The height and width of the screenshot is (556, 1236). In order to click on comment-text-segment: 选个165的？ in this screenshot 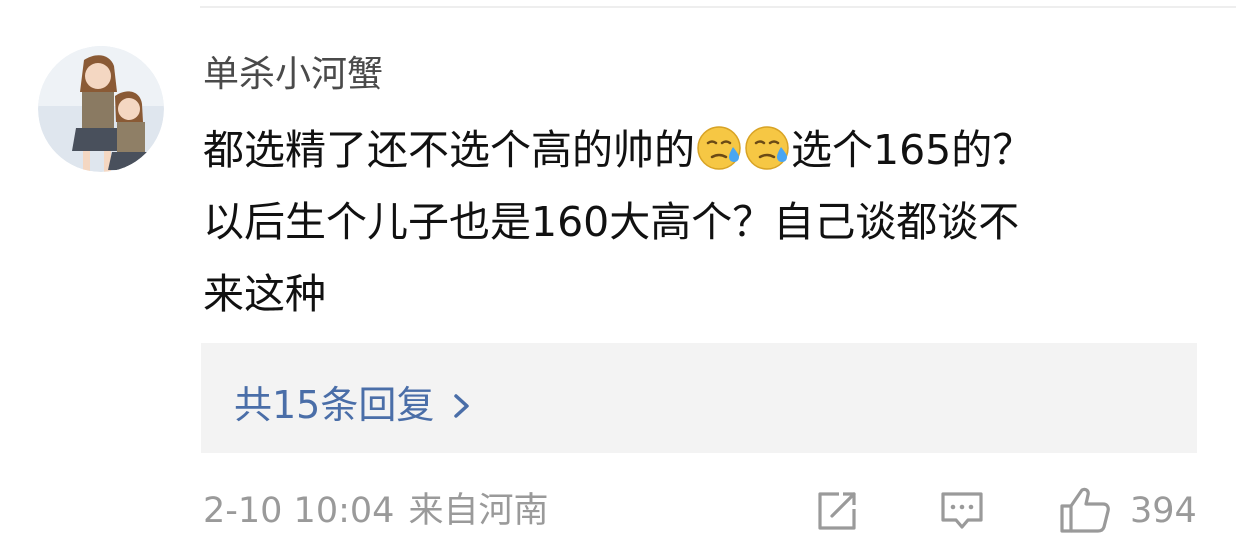, I will do `click(912, 150)`.